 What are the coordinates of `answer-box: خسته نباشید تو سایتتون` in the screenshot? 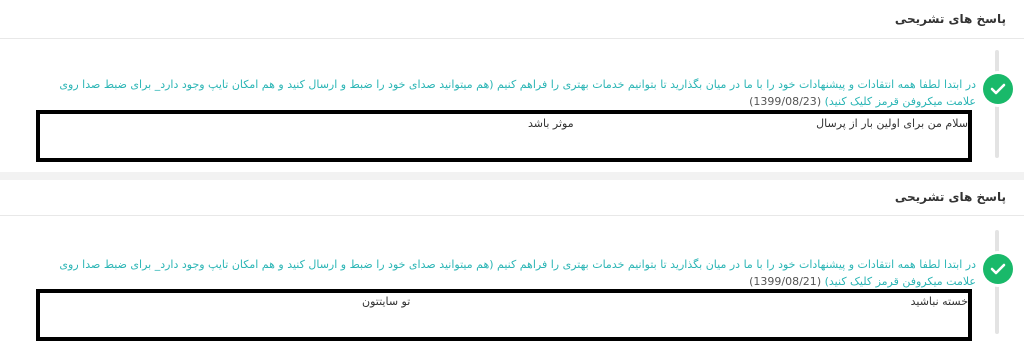 It's located at (504, 315).